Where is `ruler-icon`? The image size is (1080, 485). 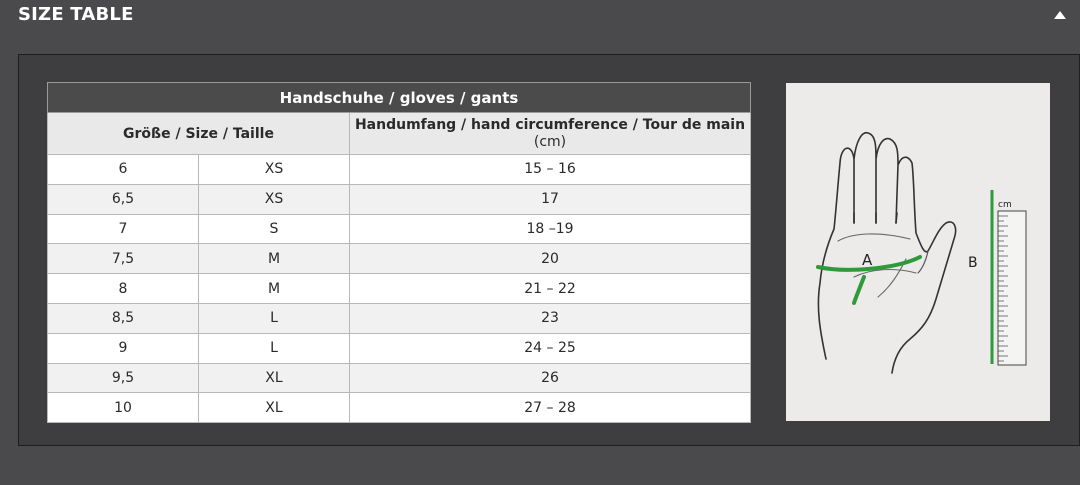 ruler-icon is located at coordinates (1008, 278).